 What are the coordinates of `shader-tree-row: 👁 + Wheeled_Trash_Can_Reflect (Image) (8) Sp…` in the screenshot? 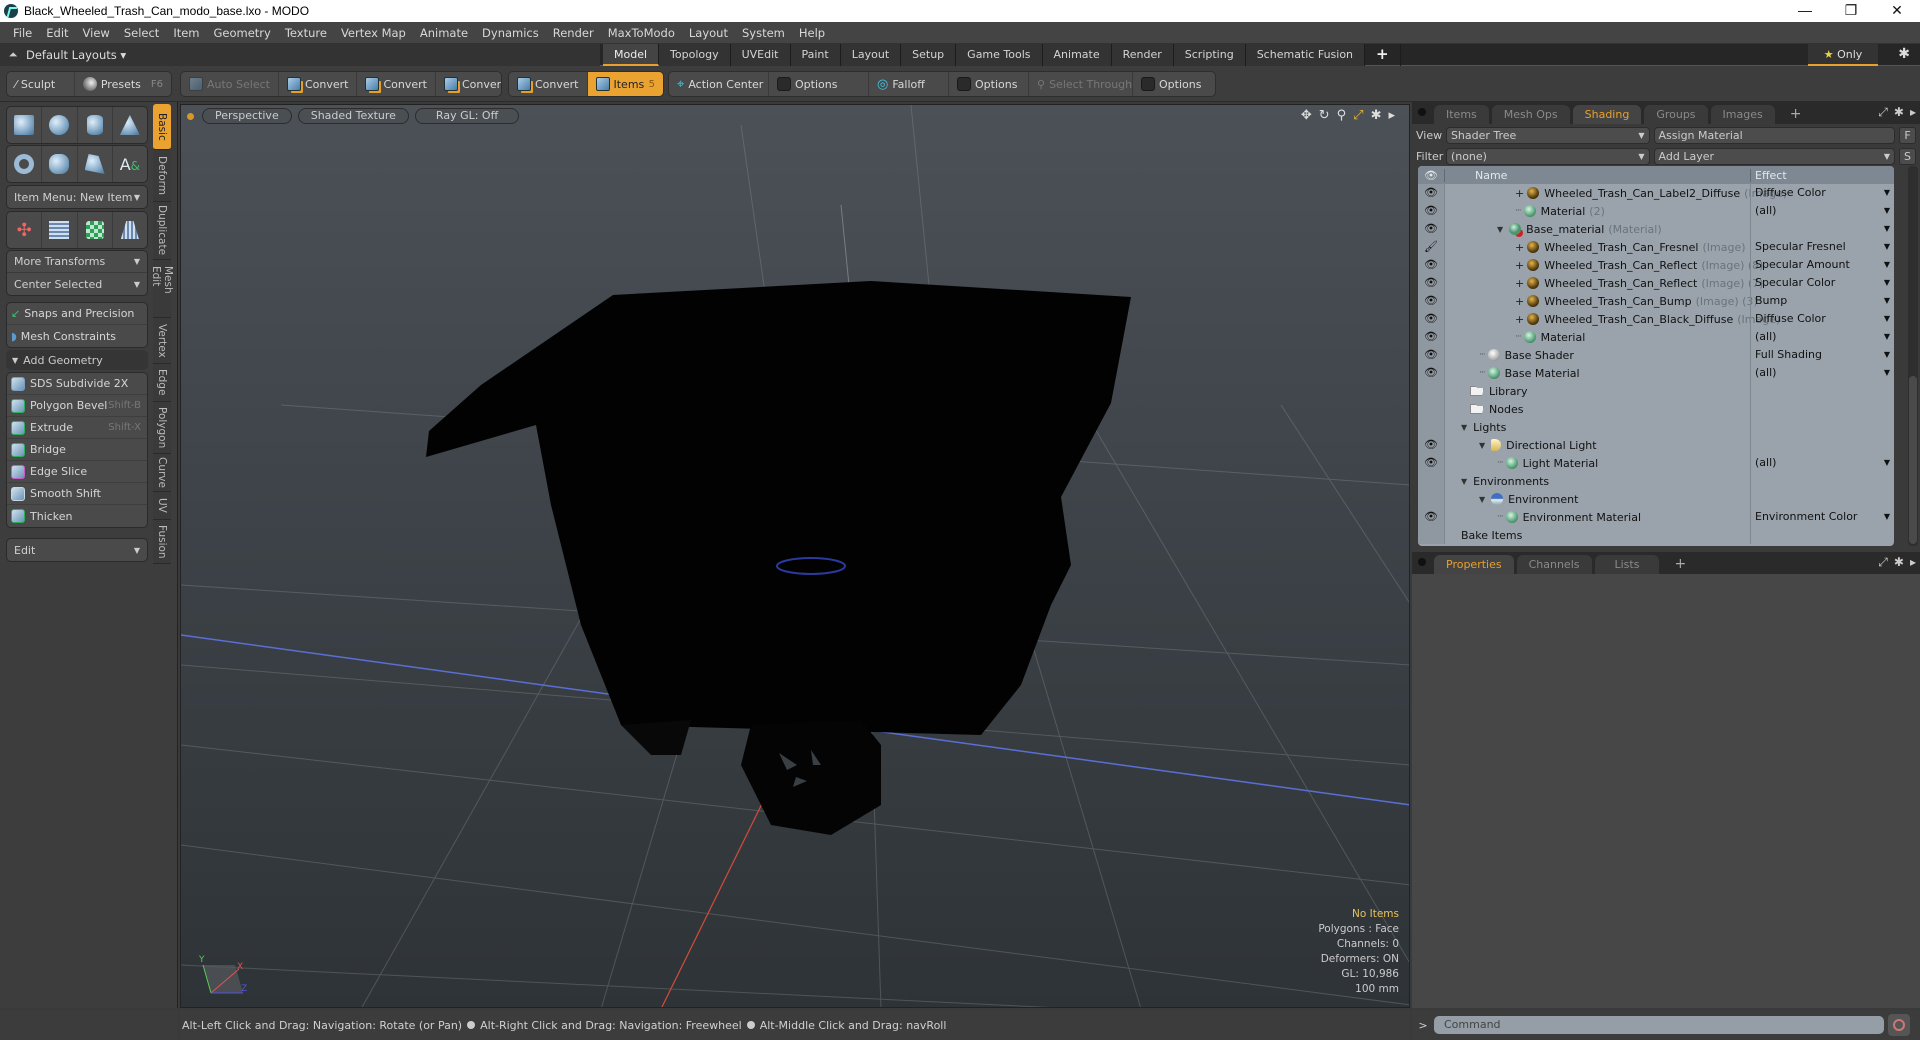 It's located at (1656, 265).